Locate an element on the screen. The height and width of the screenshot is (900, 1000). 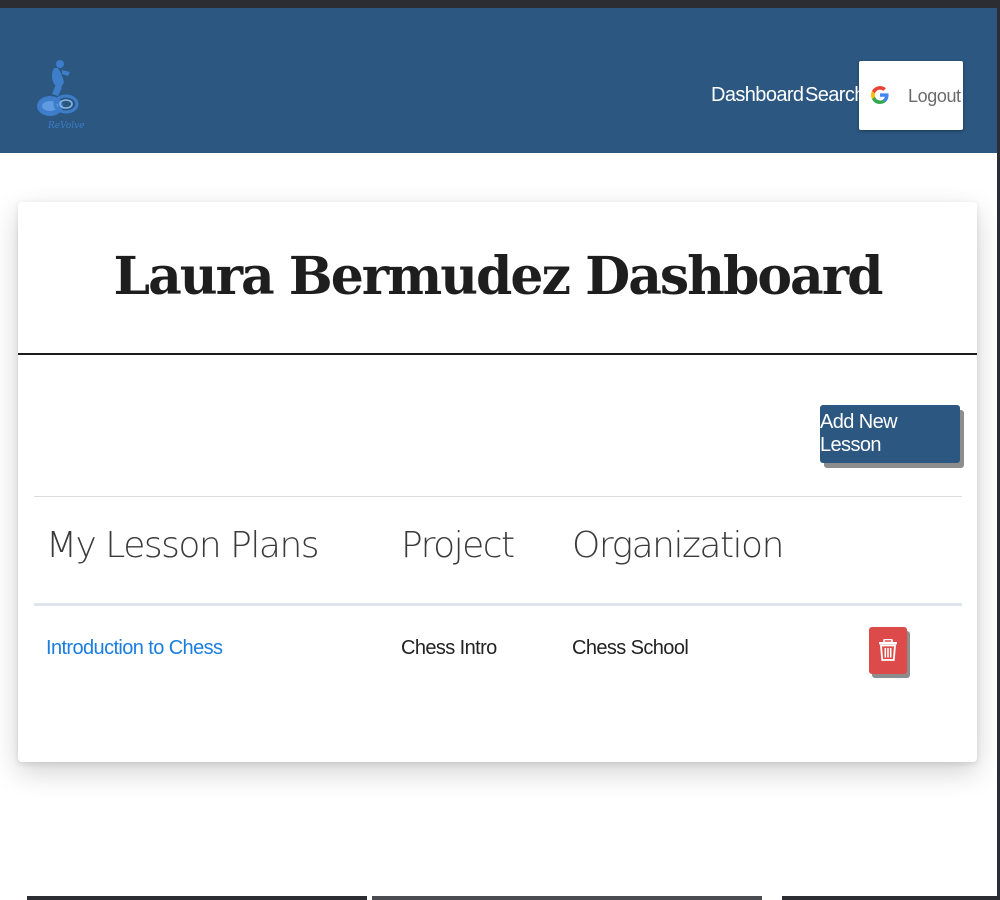
logout-button: Logout is located at coordinates (911, 95).